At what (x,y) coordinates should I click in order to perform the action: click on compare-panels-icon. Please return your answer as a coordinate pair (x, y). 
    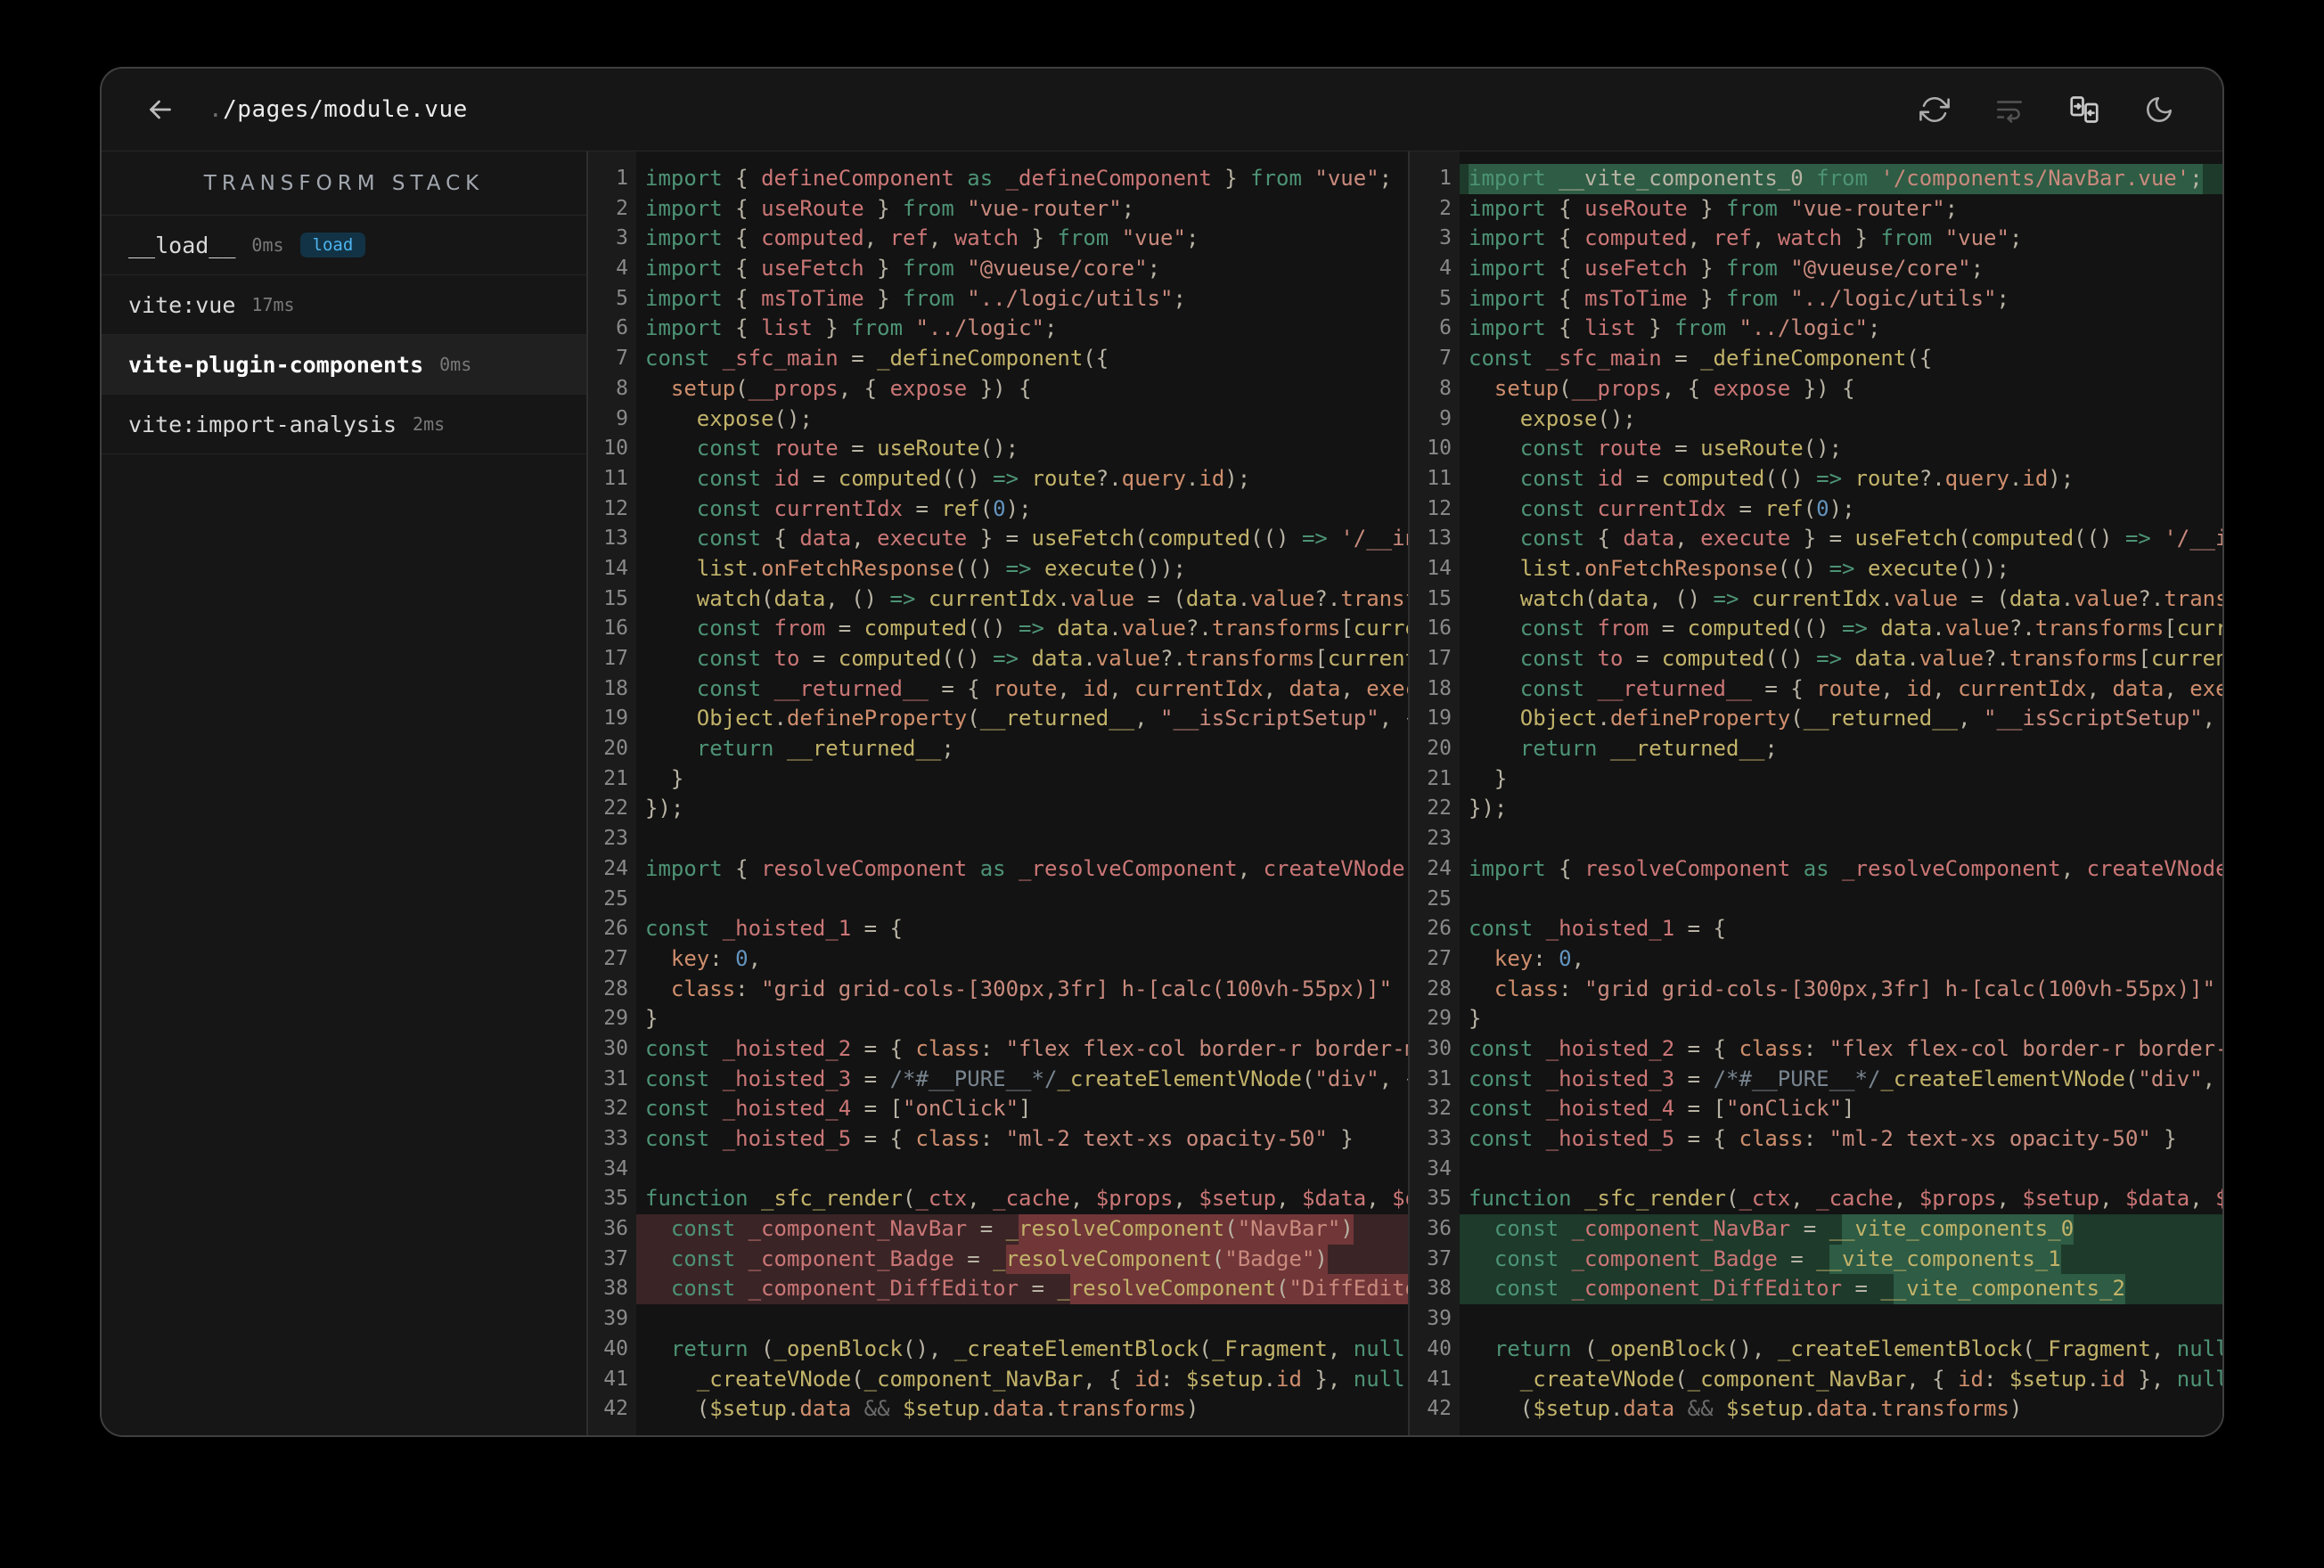
    Looking at the image, I should click on (2084, 109).